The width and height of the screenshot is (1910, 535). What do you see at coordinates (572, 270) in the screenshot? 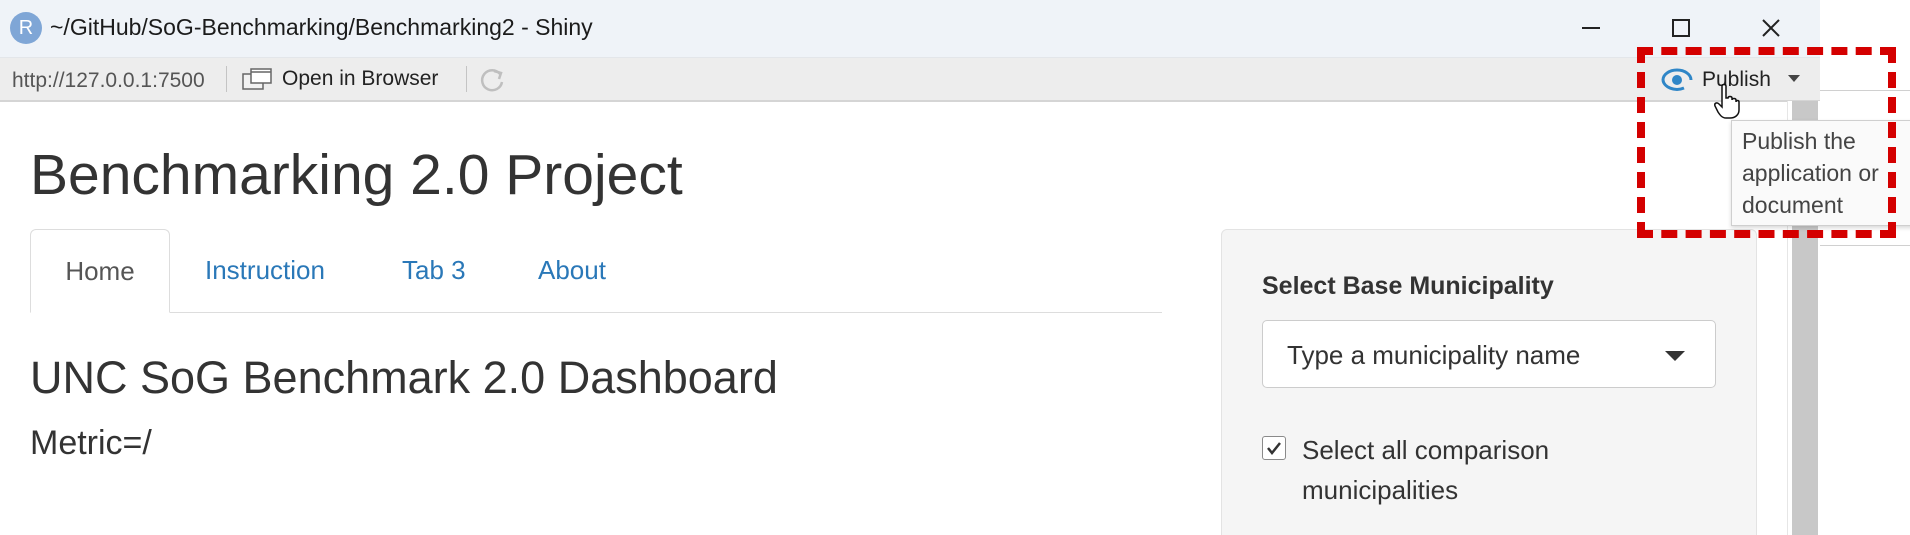
I see `tab-about: About` at bounding box center [572, 270].